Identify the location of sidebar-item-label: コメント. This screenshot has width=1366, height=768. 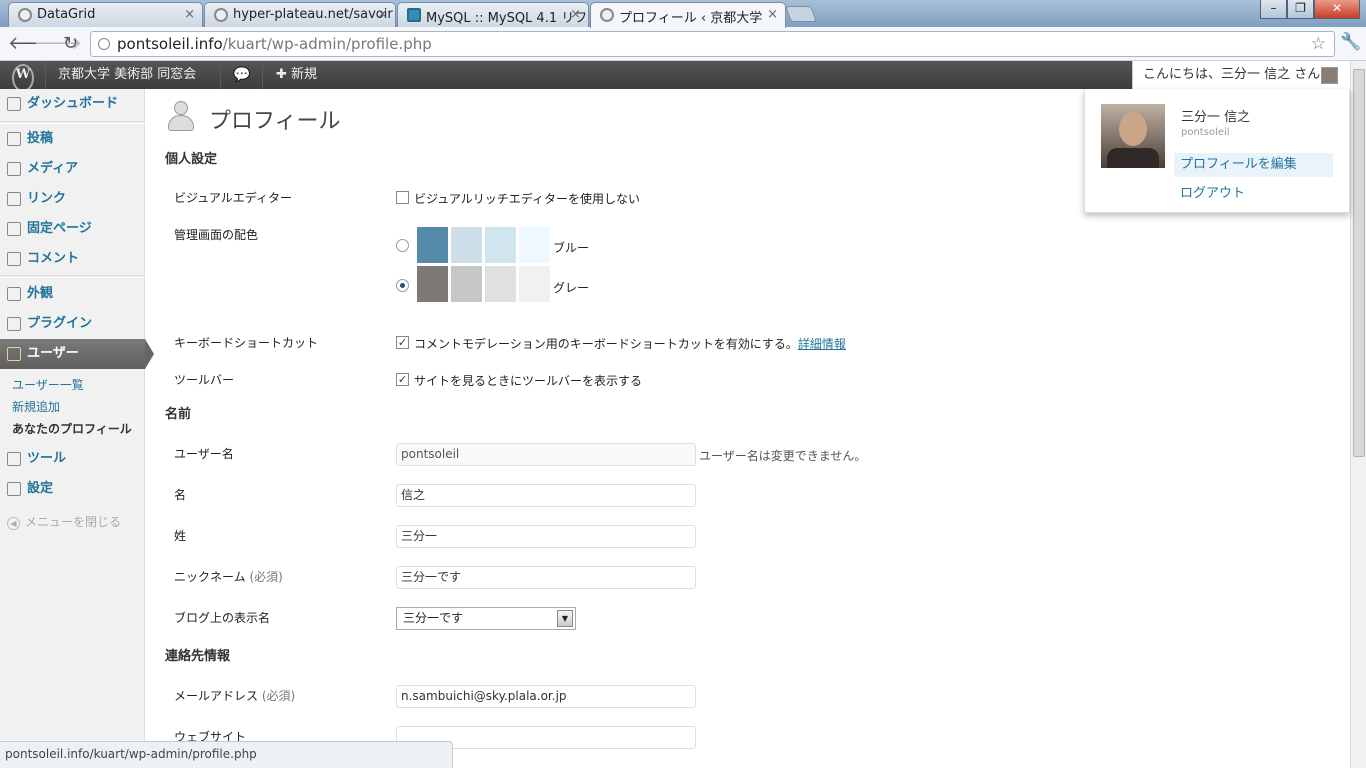
(53, 258).